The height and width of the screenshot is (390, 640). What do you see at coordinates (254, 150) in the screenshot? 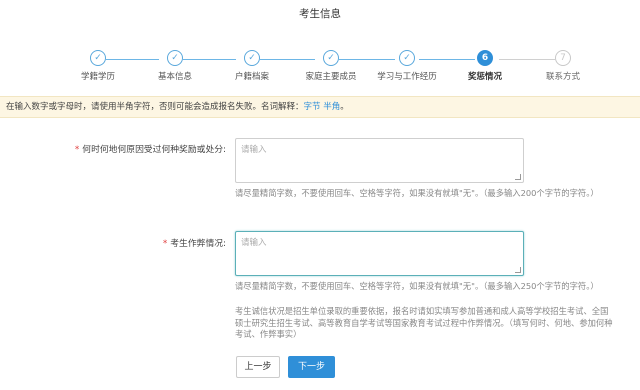
I see `rewards-placeholder: 请输入` at bounding box center [254, 150].